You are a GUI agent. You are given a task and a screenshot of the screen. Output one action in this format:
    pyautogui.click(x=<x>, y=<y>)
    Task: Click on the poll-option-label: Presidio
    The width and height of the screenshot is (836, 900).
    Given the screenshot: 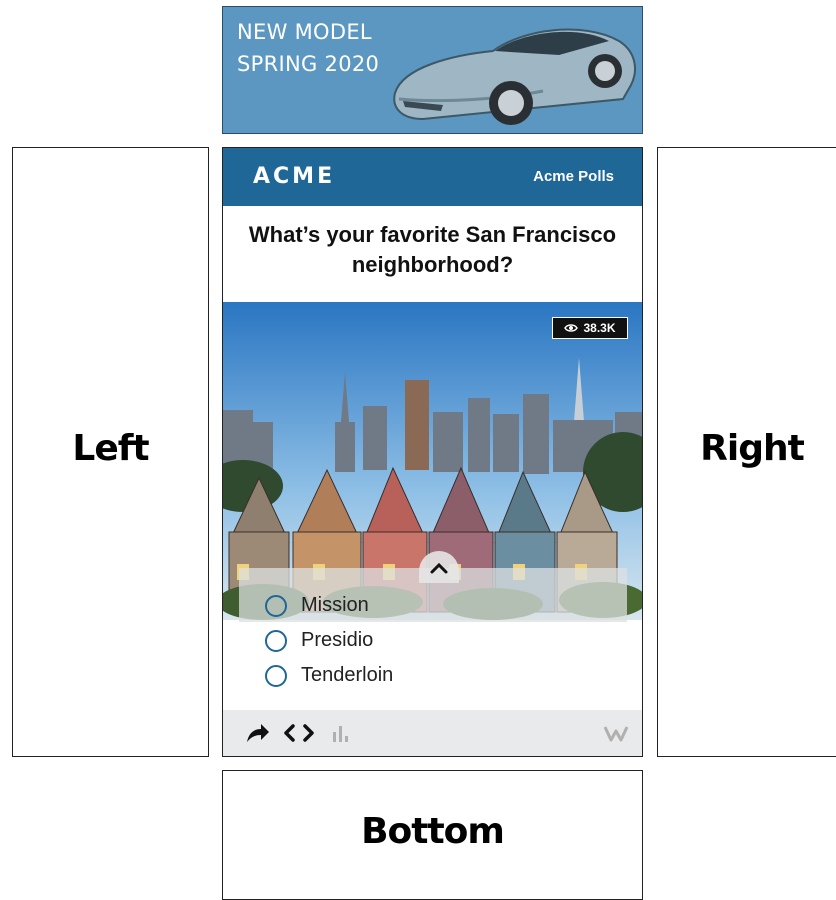 What is the action you would take?
    pyautogui.click(x=337, y=640)
    